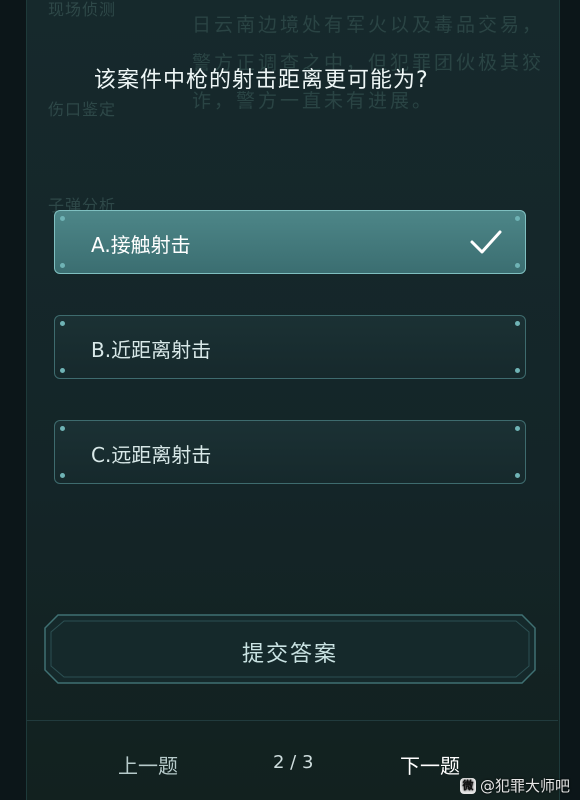 This screenshot has width=580, height=800. What do you see at coordinates (467, 785) in the screenshot?
I see `weibo-icon: 微` at bounding box center [467, 785].